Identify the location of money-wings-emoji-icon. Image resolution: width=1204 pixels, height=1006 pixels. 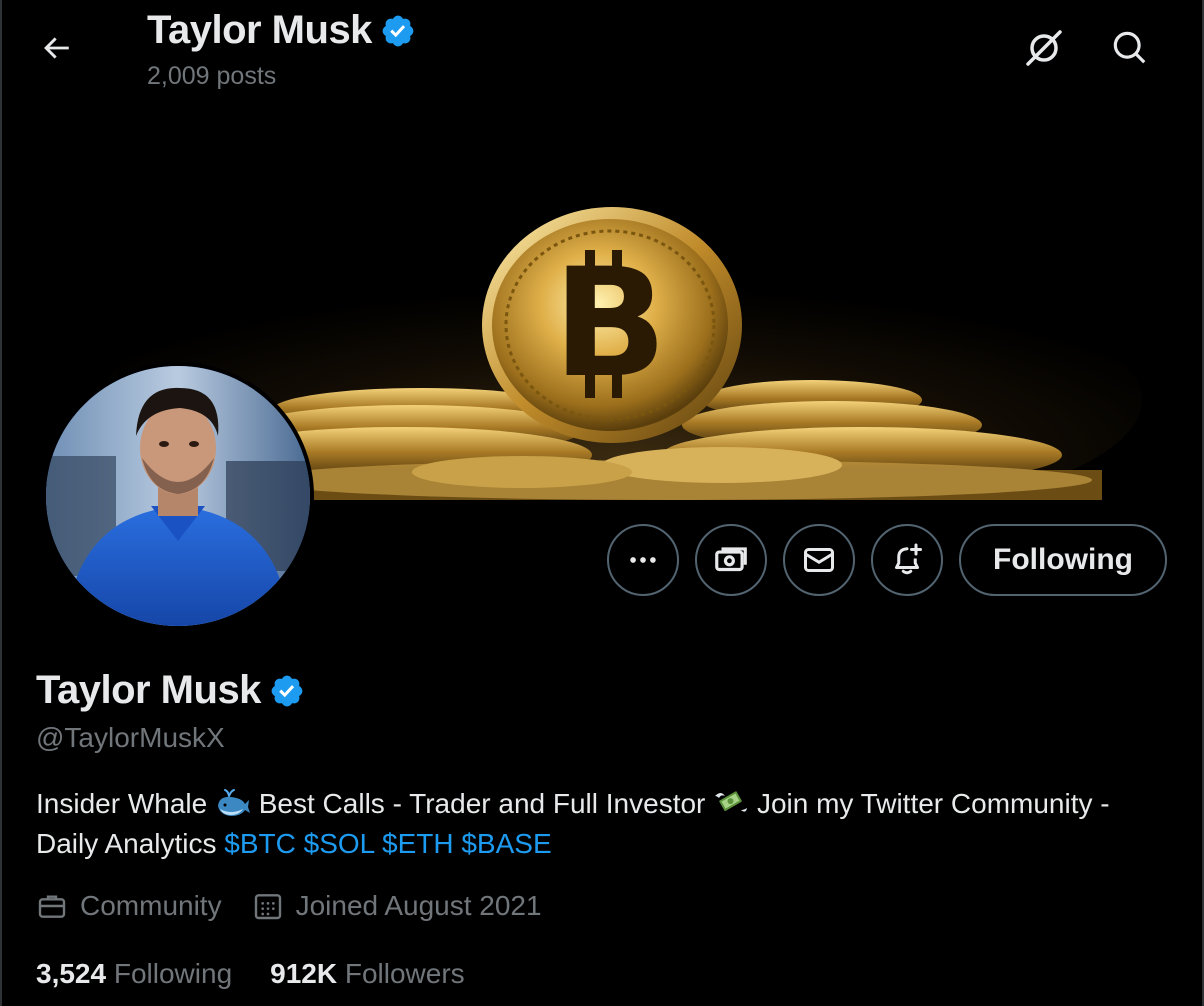
(731, 801).